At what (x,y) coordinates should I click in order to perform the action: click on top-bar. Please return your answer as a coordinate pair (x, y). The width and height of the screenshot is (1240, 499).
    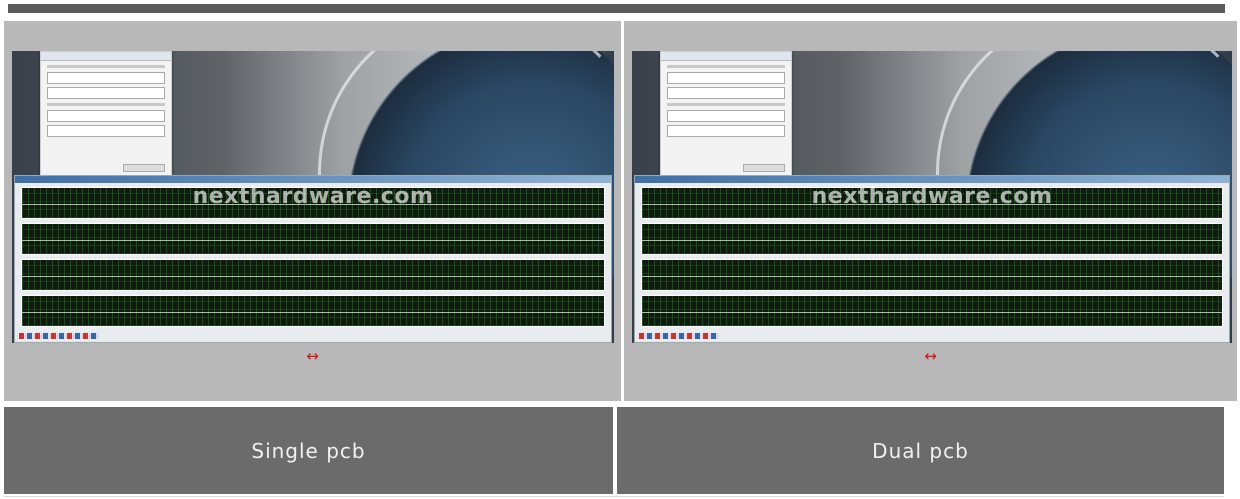
    Looking at the image, I should click on (616, 8).